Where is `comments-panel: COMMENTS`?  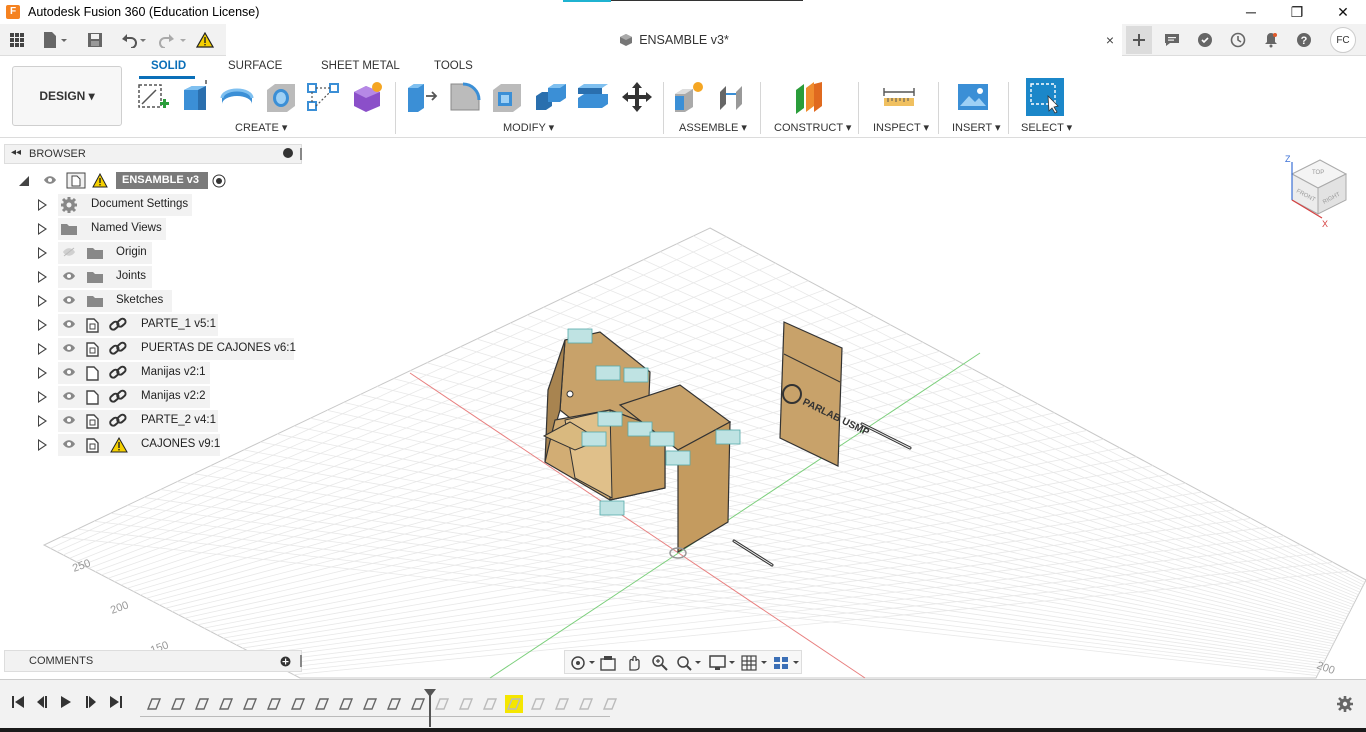
comments-panel: COMMENTS is located at coordinates (153, 661).